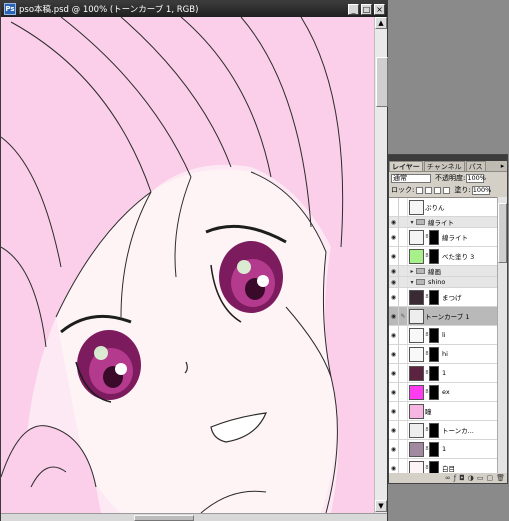  Describe the element at coordinates (443, 256) in the screenshot. I see `layer-row: ◉ 8 べた塗り 3` at that location.